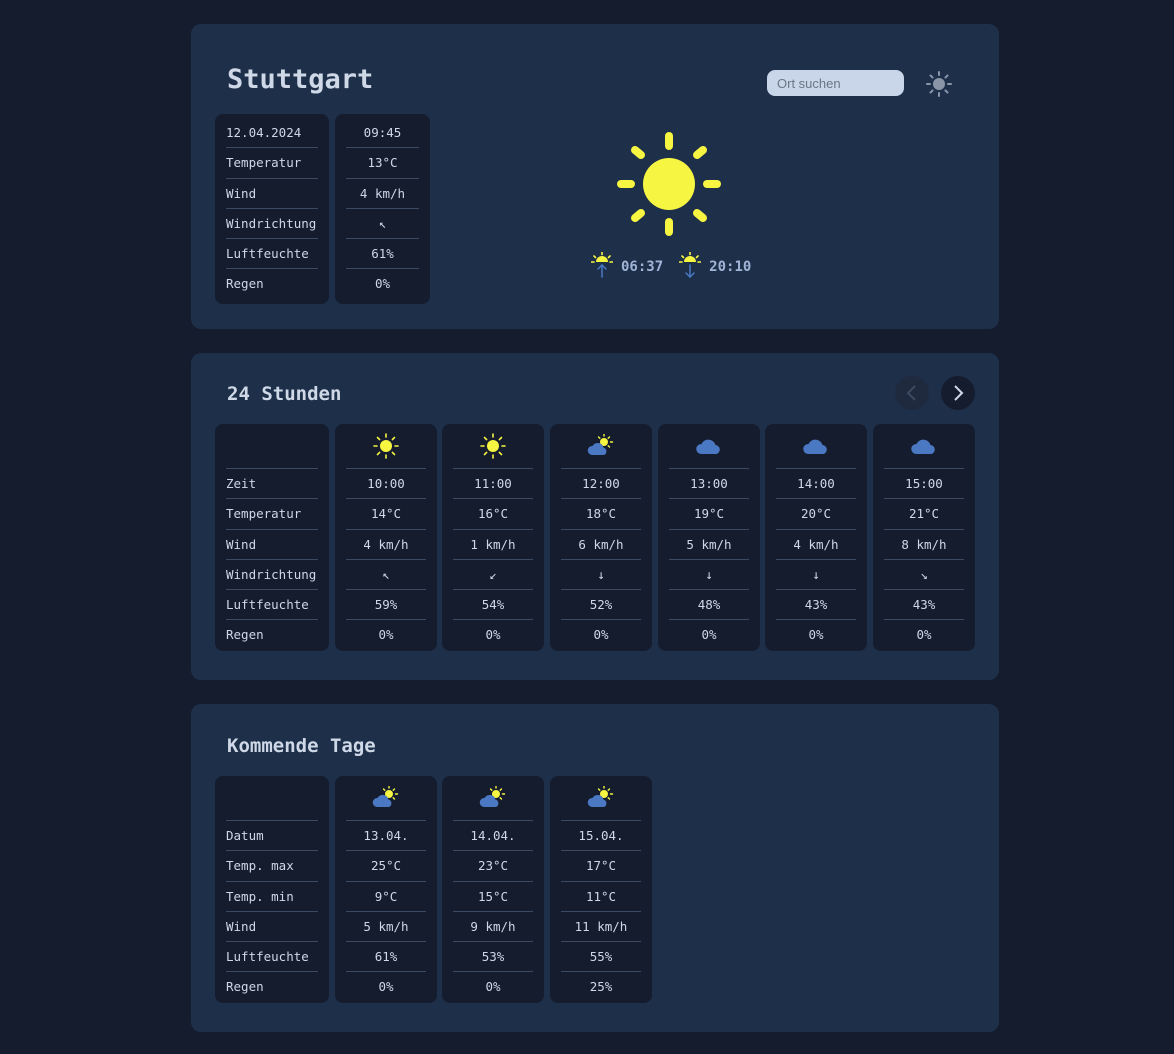 This screenshot has height=1054, width=1174. I want to click on hour-humidity: 54%, so click(493, 605).